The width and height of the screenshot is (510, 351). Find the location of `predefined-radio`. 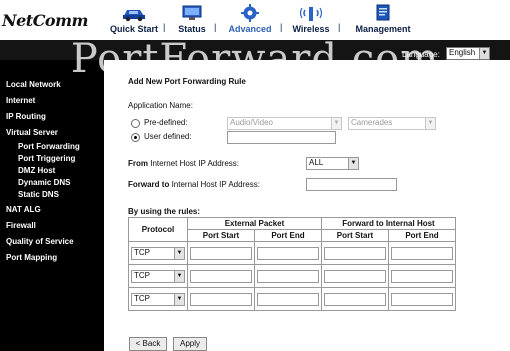

predefined-radio is located at coordinates (135, 123).